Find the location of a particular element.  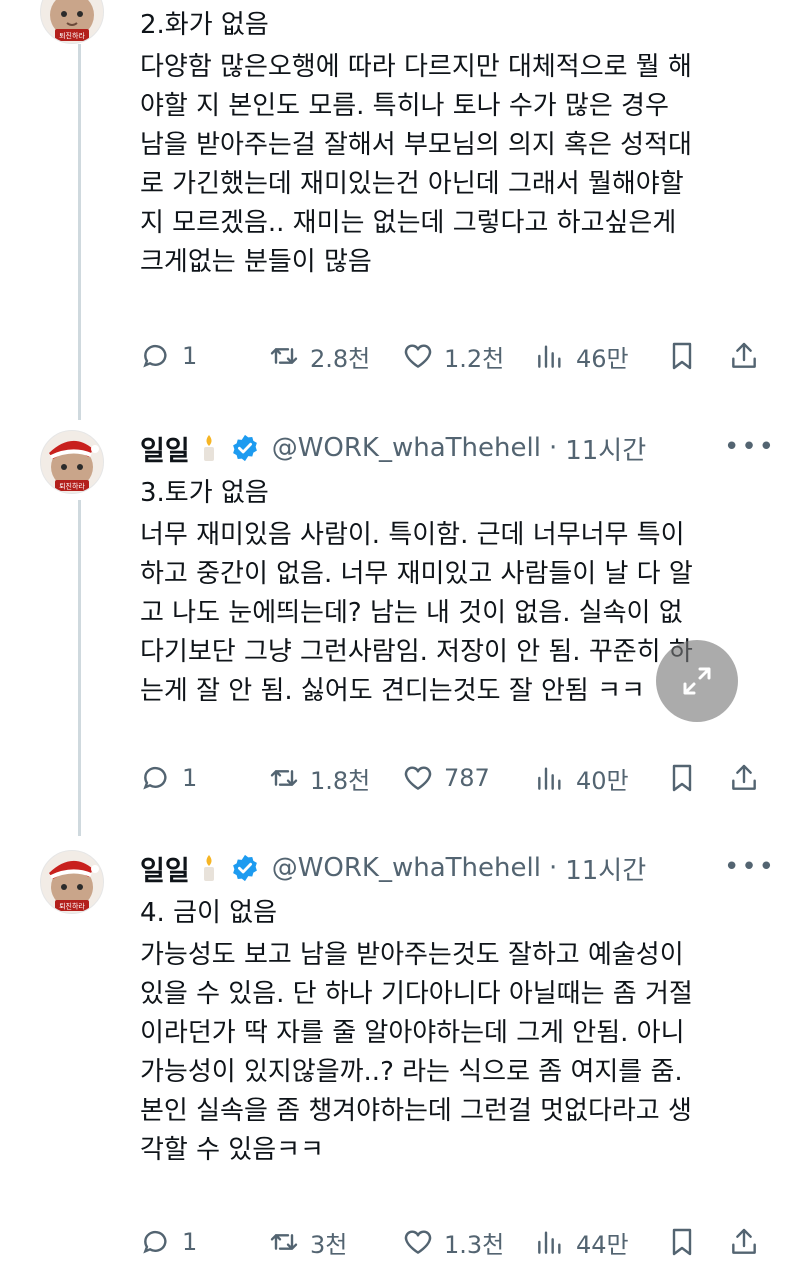

retweet-button: 2.8천 is located at coordinates (319, 356).